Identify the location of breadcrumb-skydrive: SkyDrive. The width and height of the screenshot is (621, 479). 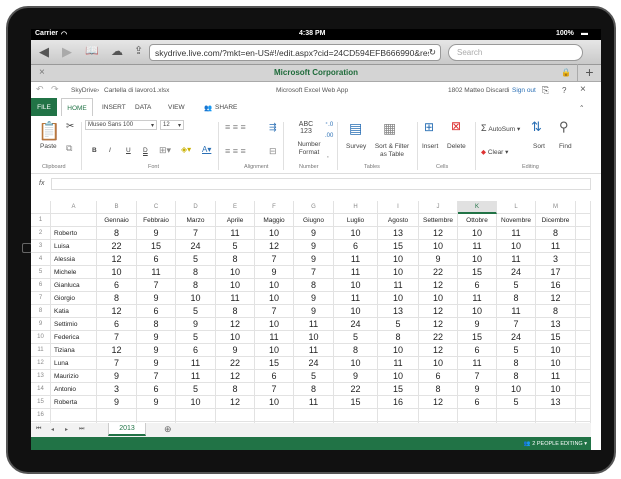
(84, 90).